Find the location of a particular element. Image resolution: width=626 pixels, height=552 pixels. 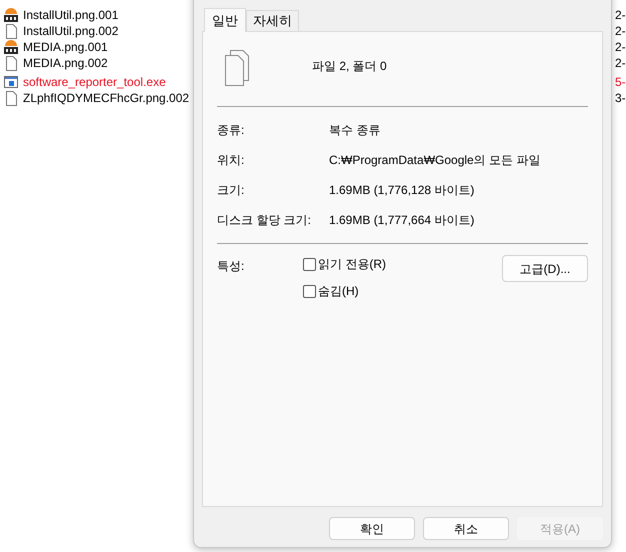

property-value: 복수 종류 is located at coordinates (354, 130).